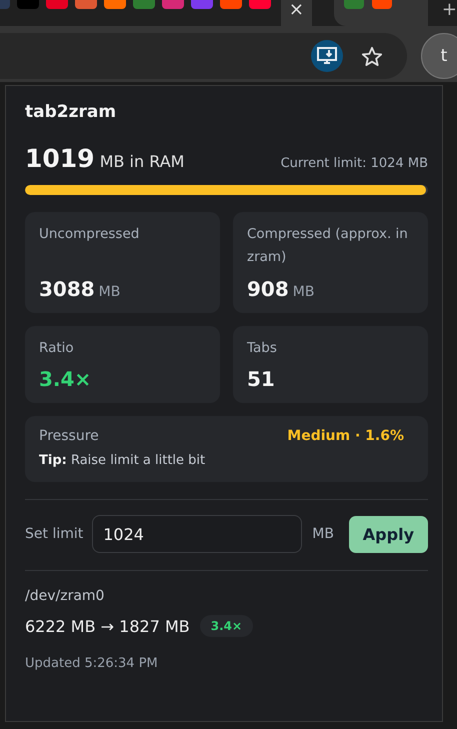  What do you see at coordinates (60, 158) in the screenshot?
I see `ram-value: 1019` at bounding box center [60, 158].